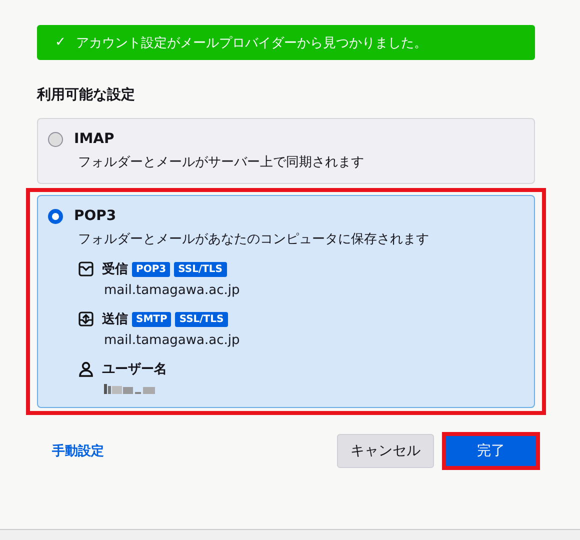  Describe the element at coordinates (151, 269) in the screenshot. I see `protocol-tag: POP3` at that location.